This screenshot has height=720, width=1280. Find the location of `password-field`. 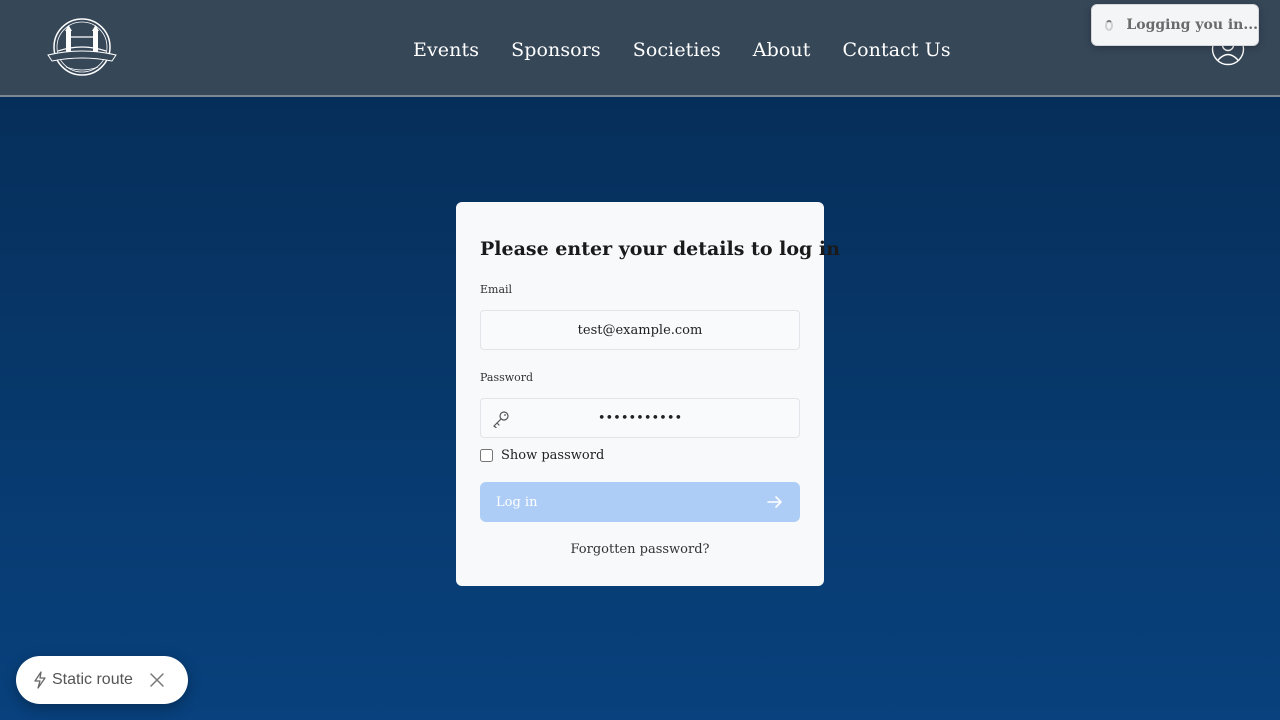

password-field is located at coordinates (640, 418).